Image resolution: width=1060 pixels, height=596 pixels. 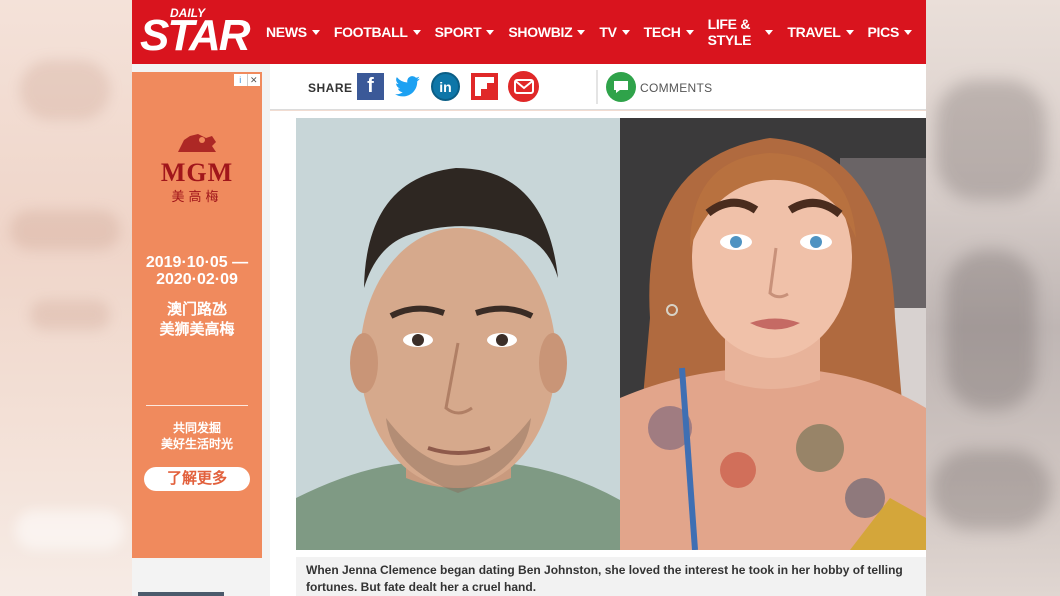 I want to click on nav-item-news: NEWS, so click(x=293, y=32).